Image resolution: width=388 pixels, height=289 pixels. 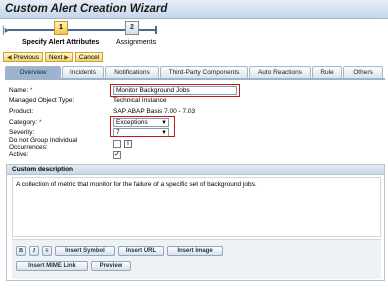 What do you see at coordinates (21, 90) in the screenshot?
I see `name-label: Name: *` at bounding box center [21, 90].